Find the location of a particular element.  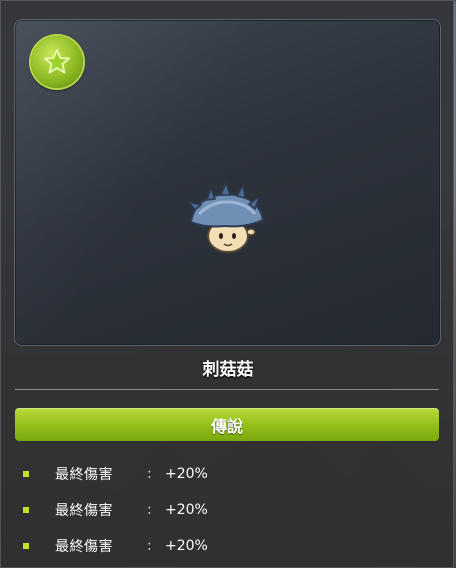

item-name: 刺菇菇 is located at coordinates (228, 370).